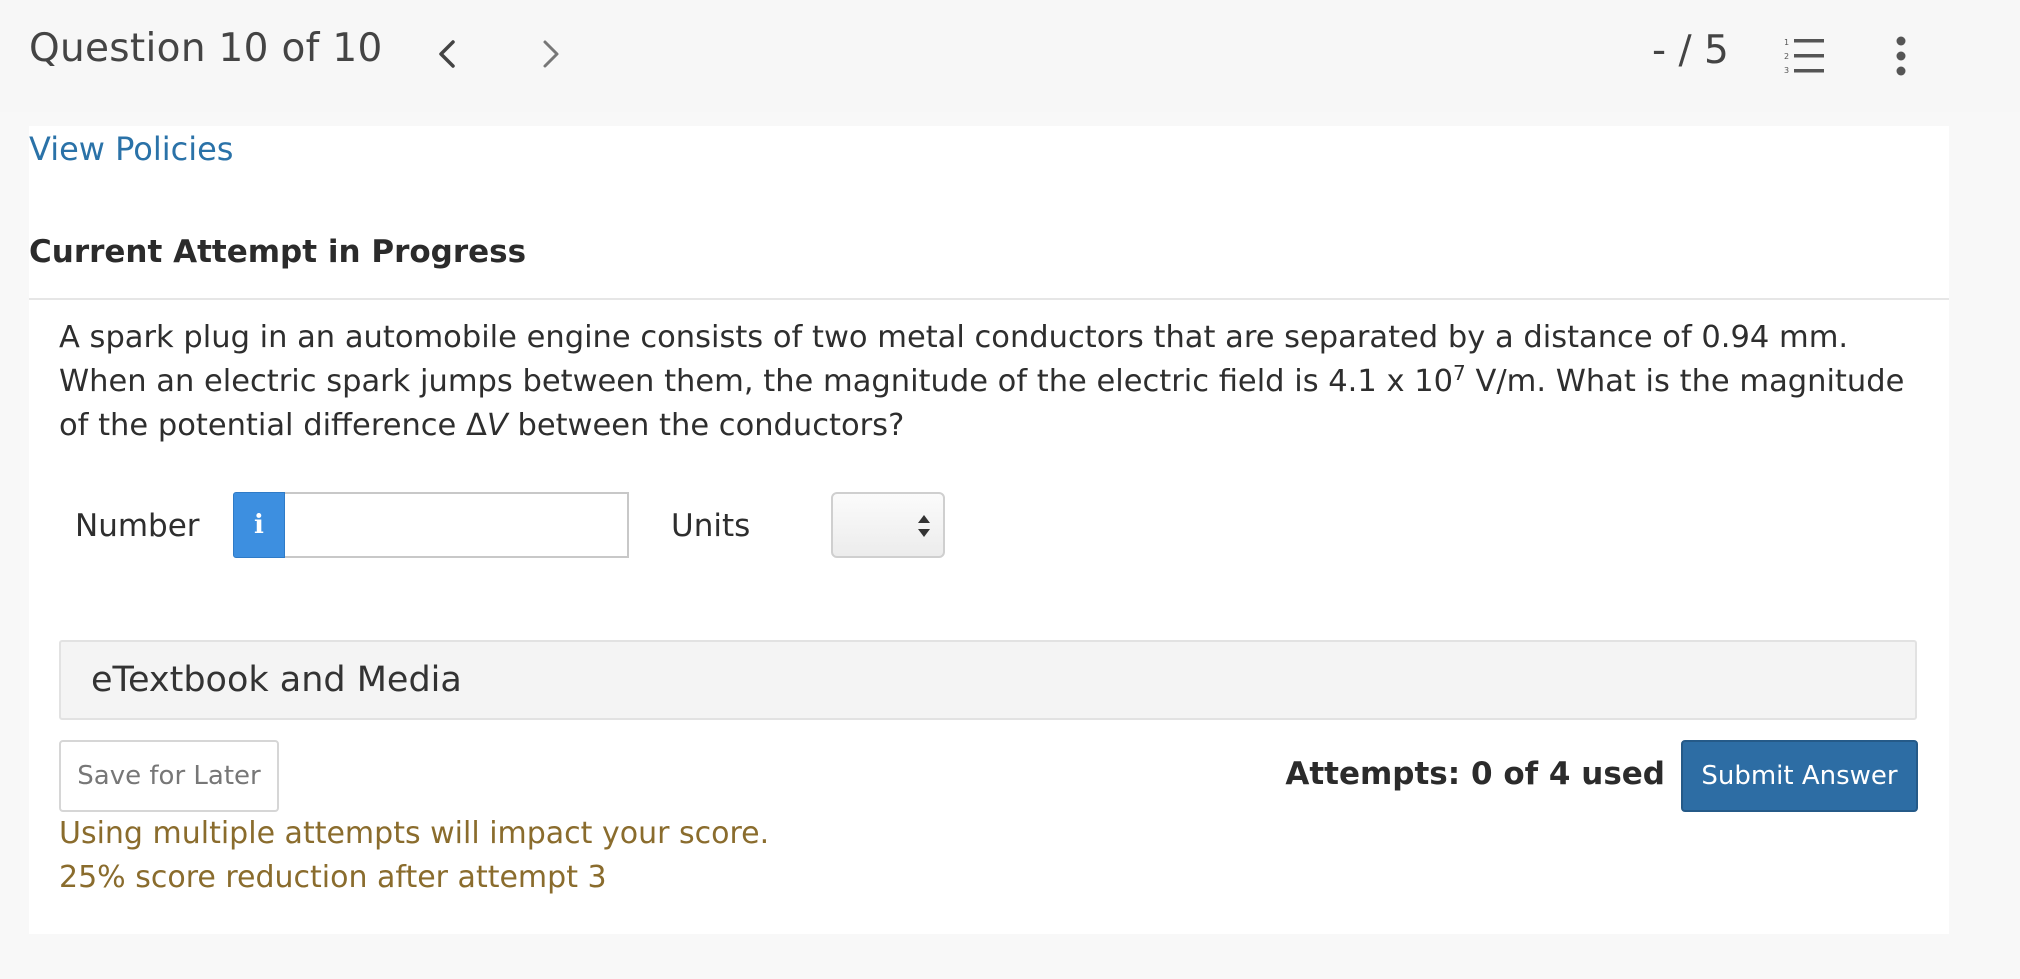  Describe the element at coordinates (497, 425) in the screenshot. I see `question-variable: V` at that location.